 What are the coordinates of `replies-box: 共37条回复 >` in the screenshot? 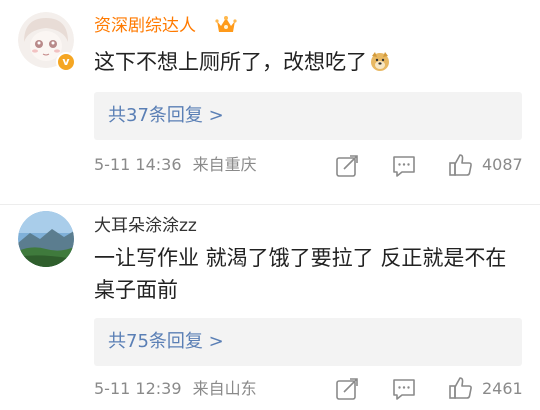 It's located at (308, 116).